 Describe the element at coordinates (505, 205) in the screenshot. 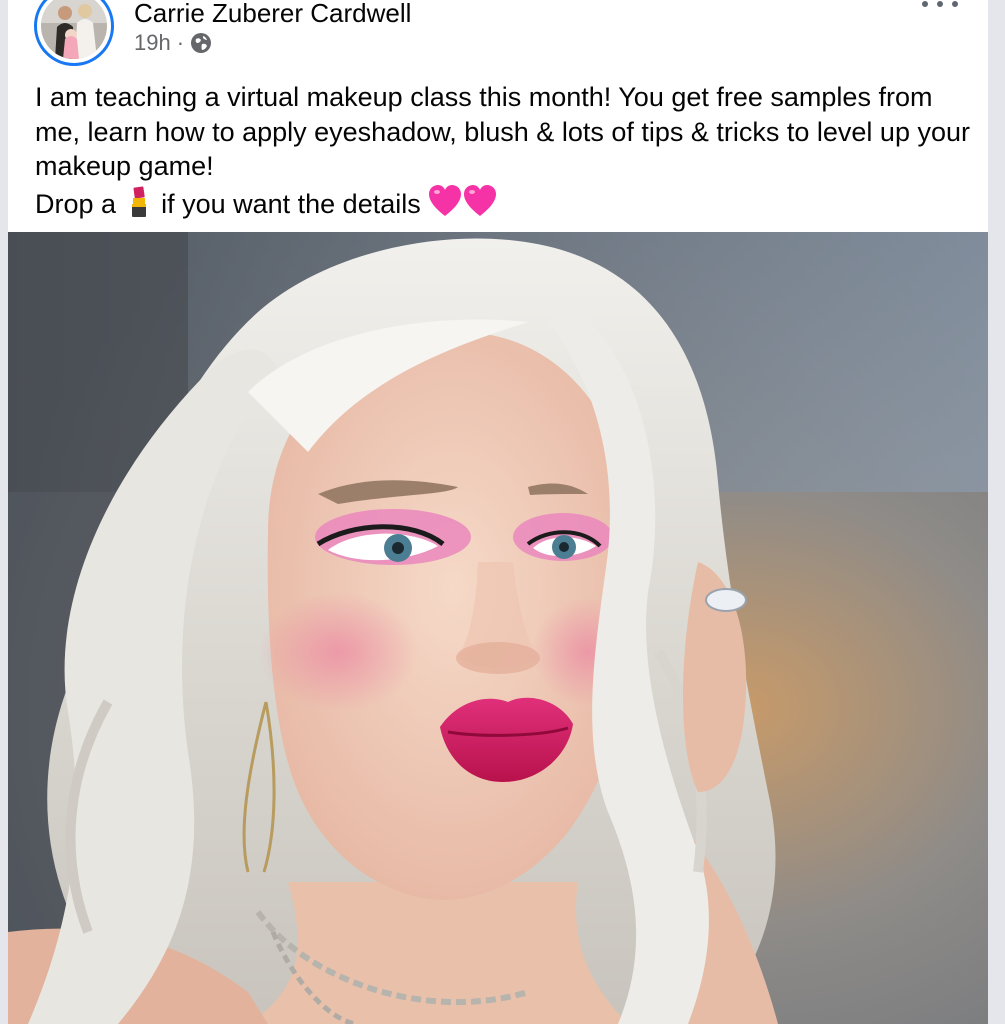

I see `post-text-call-to-action: Drop a if you want the details` at that location.